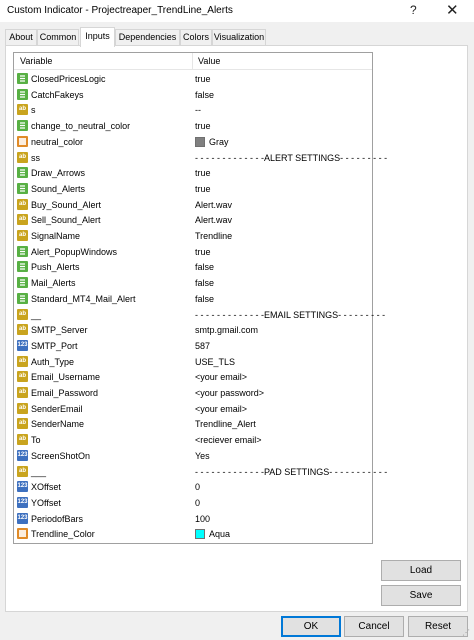 The image size is (474, 640). I want to click on variable-name: Auth_Type, so click(53, 361).